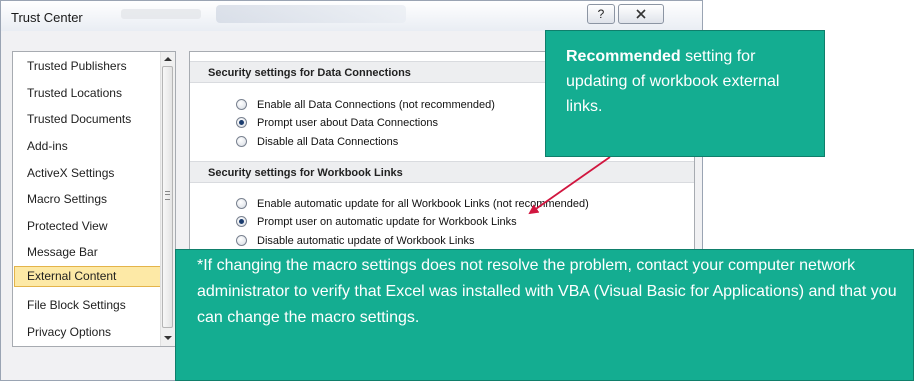 This screenshot has height=381, width=914. What do you see at coordinates (47, 17) in the screenshot?
I see `window-title: Trust Center` at bounding box center [47, 17].